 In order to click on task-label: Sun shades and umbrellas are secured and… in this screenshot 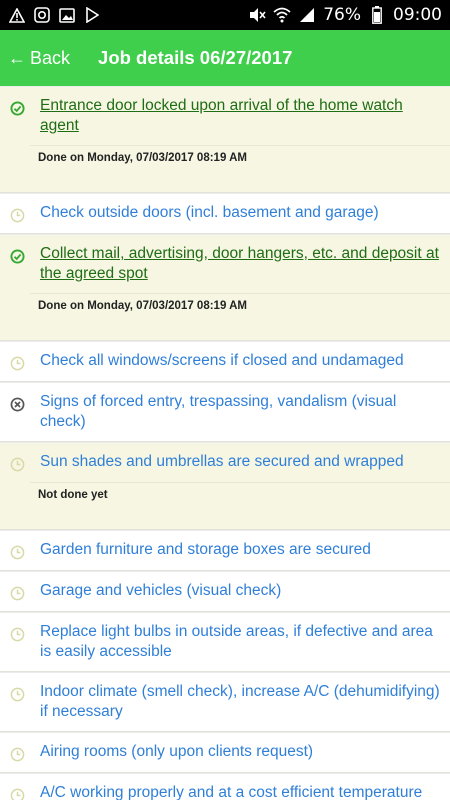, I will do `click(222, 462)`.